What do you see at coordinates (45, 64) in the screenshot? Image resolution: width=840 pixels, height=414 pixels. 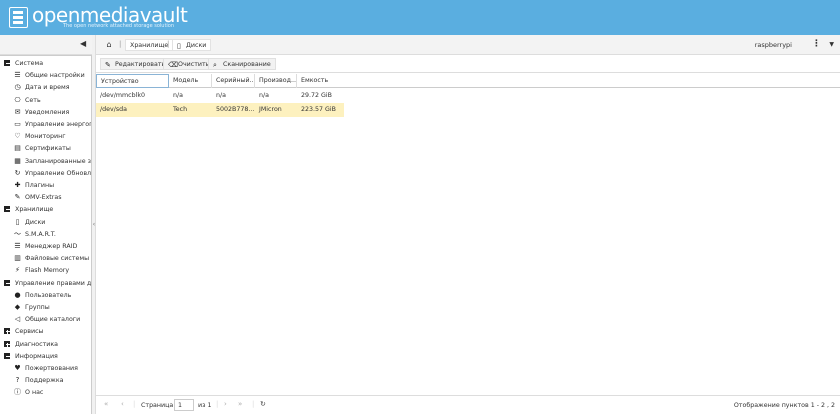 I see `nav-group: Система` at bounding box center [45, 64].